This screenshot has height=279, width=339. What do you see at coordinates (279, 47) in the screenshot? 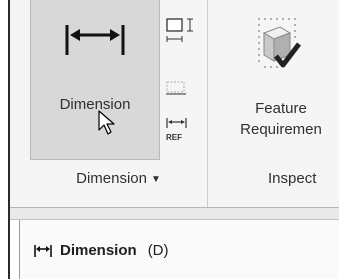
I see `feature-requirement-icon` at bounding box center [279, 47].